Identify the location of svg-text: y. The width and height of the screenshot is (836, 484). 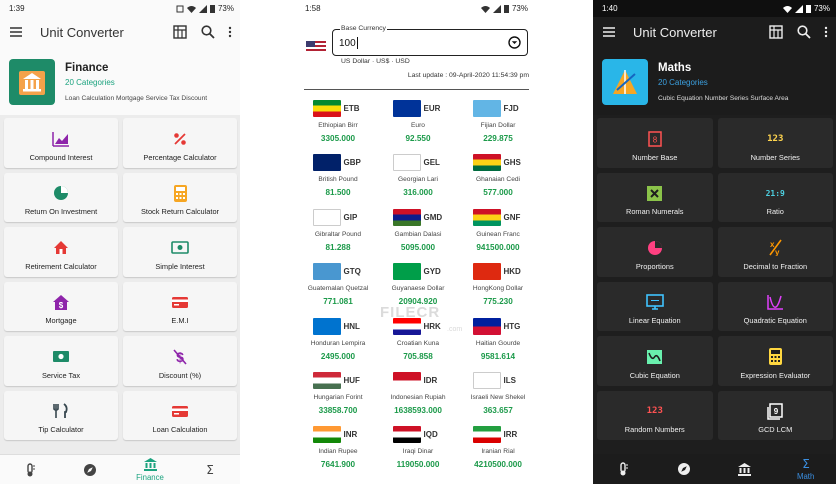
(777, 252).